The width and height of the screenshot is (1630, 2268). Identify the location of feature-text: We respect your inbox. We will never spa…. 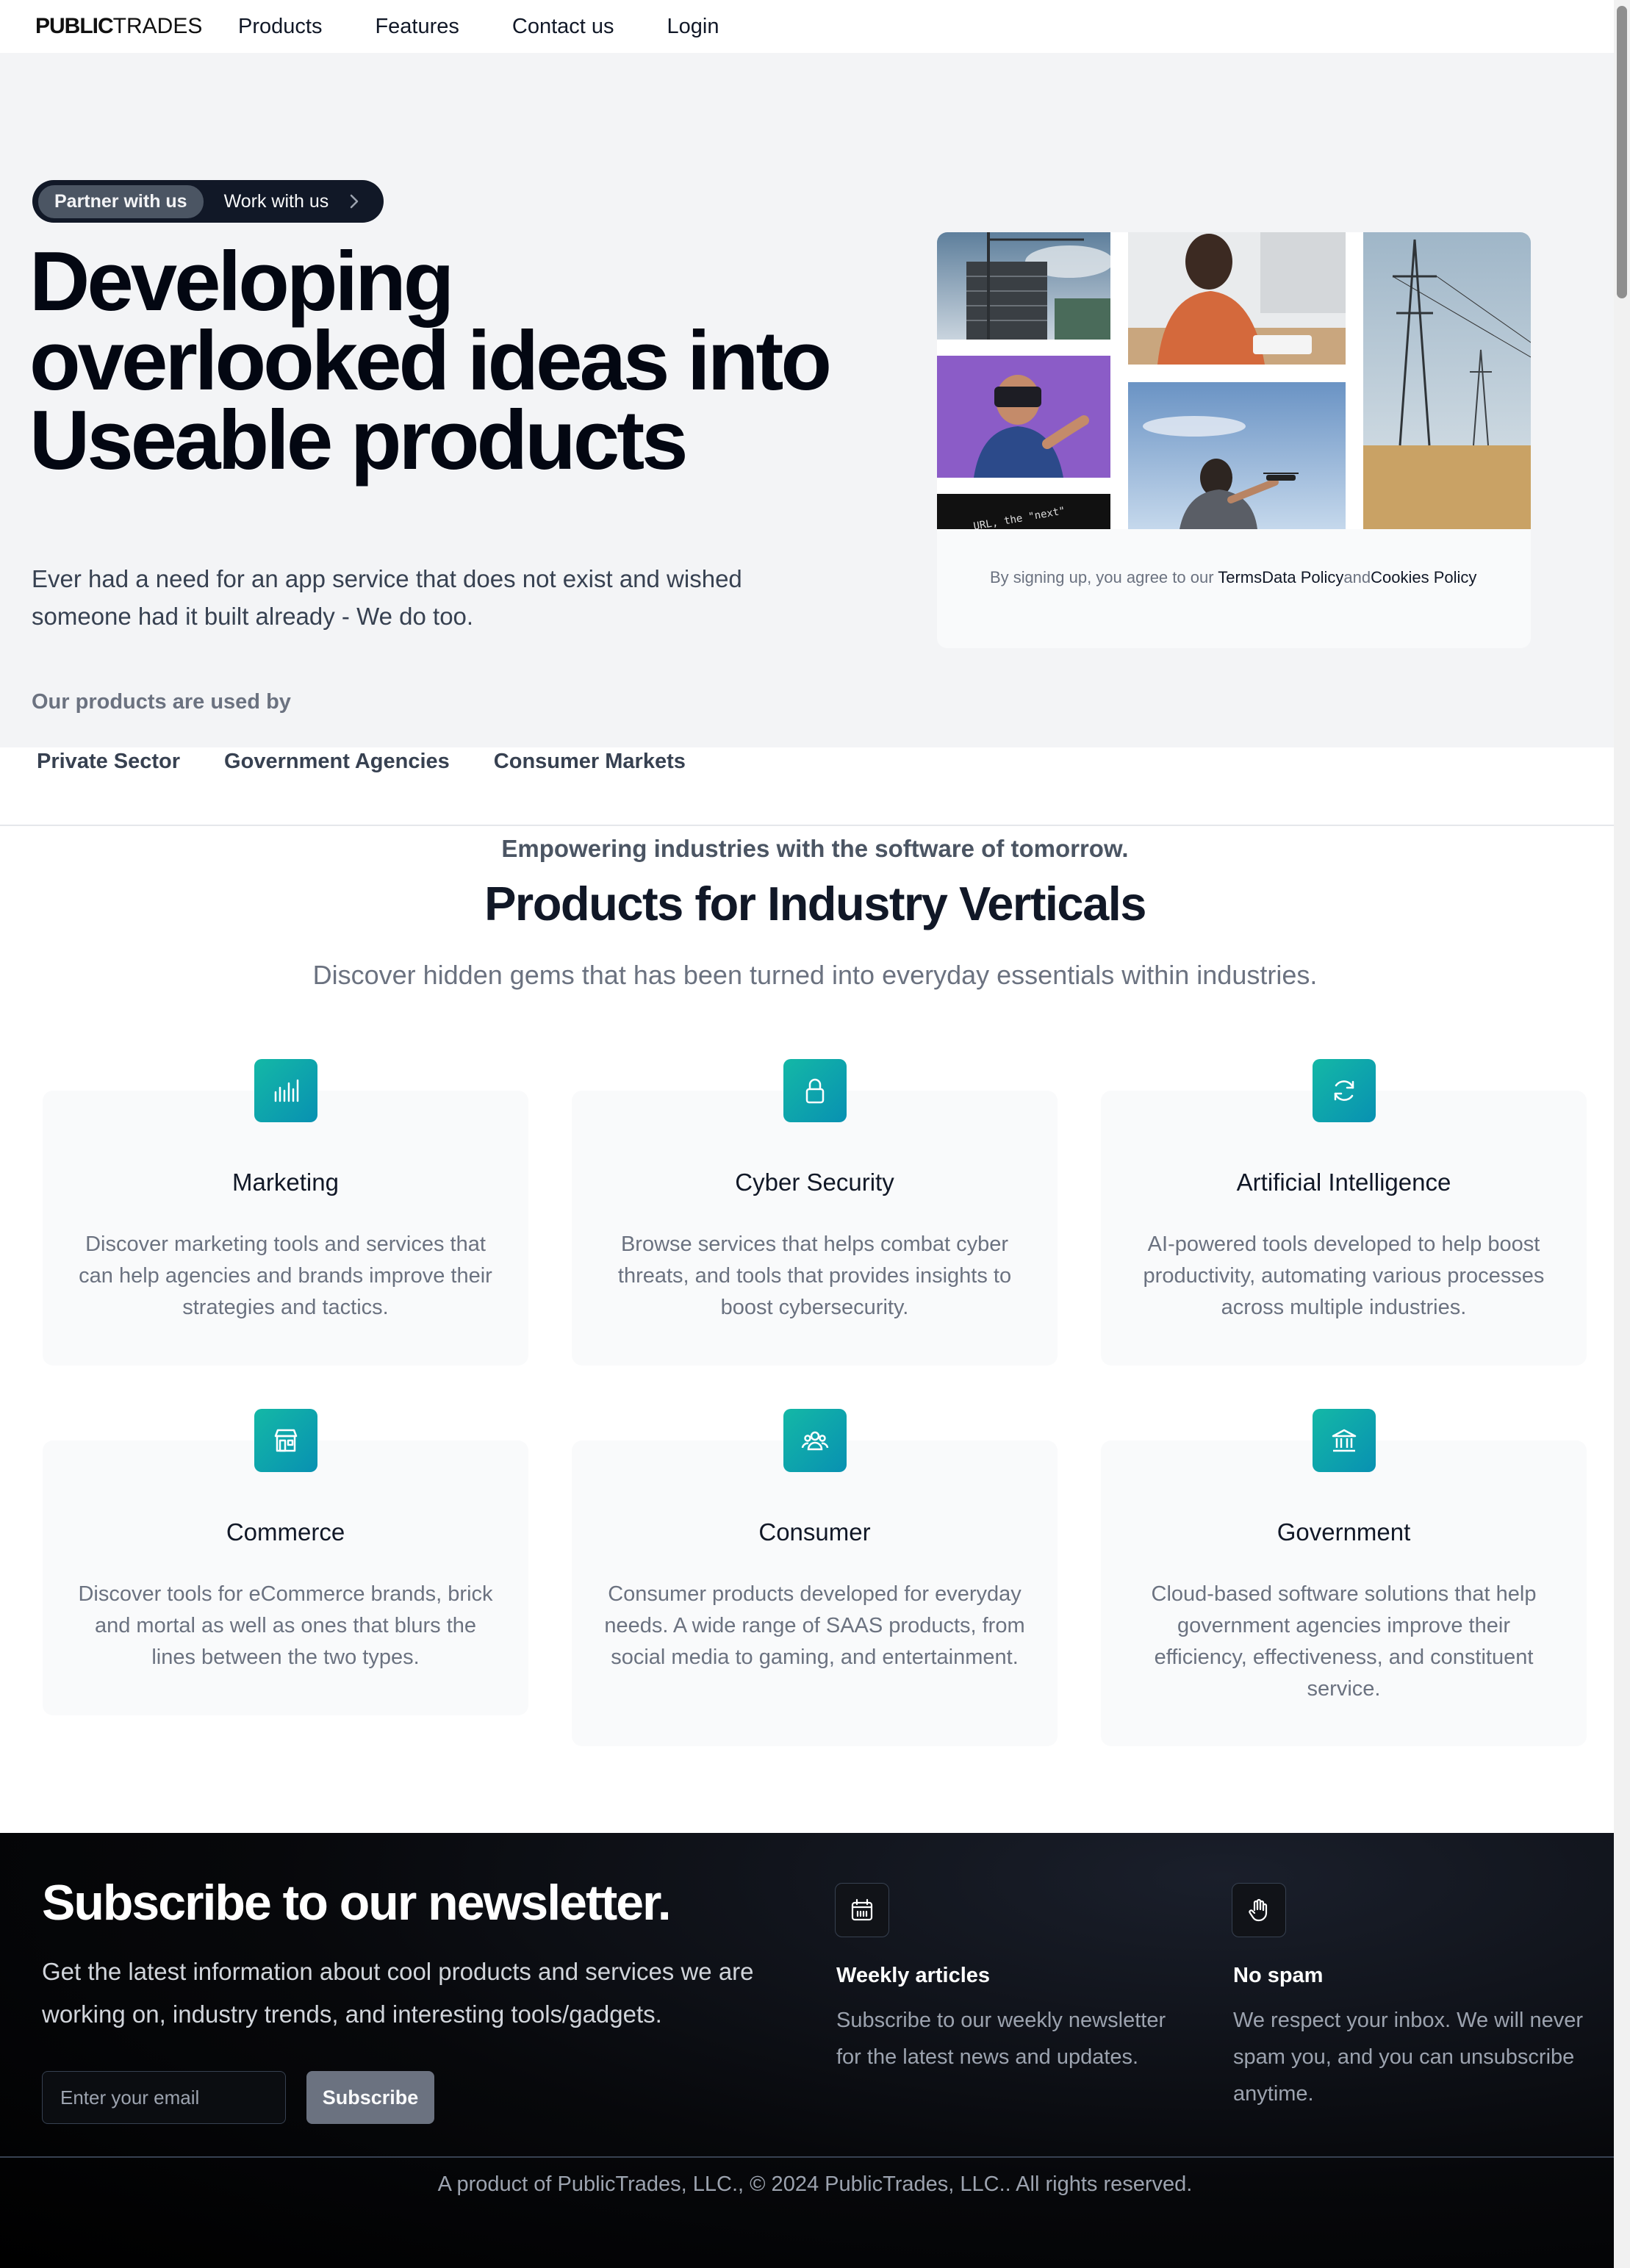
(1408, 2057).